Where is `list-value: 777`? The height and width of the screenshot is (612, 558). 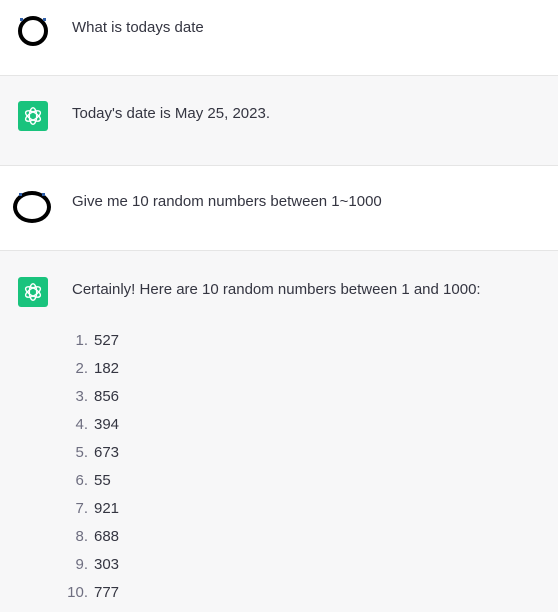 list-value: 777 is located at coordinates (107, 592).